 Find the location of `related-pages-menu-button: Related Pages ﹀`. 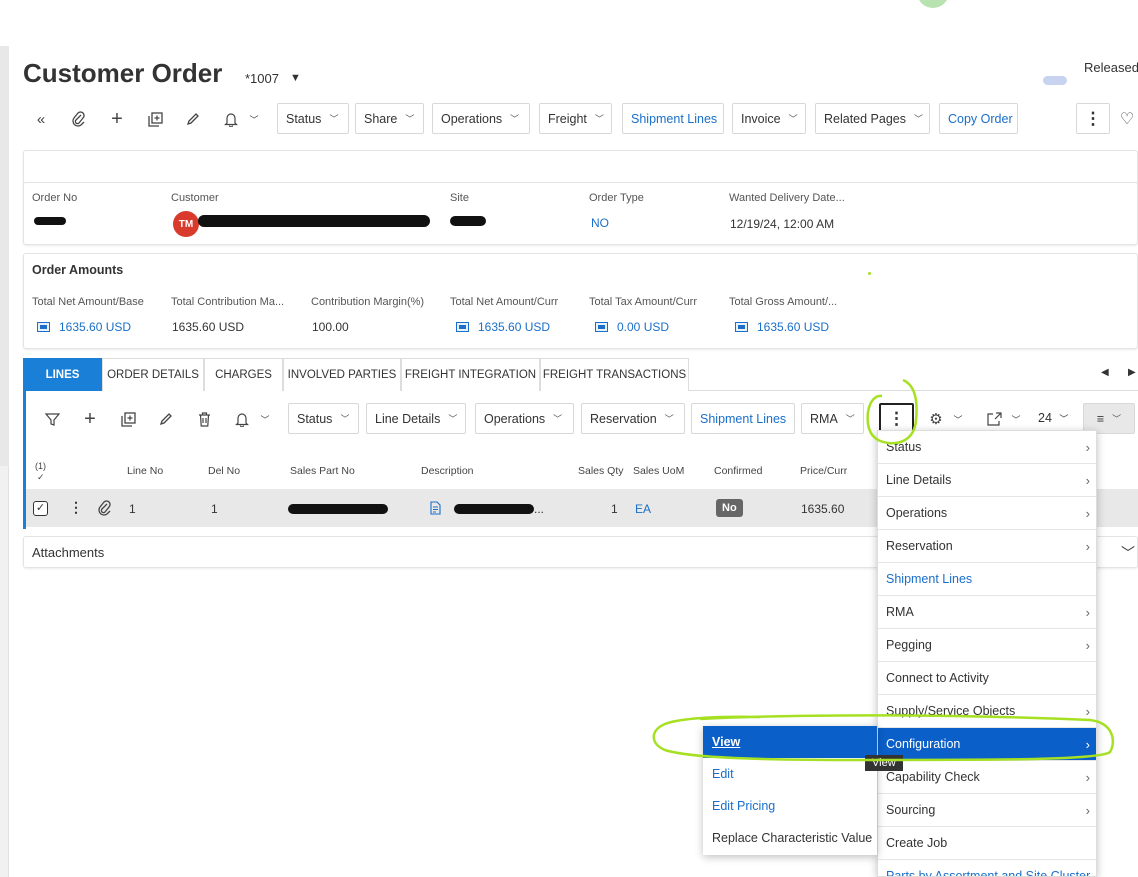

related-pages-menu-button: Related Pages ﹀ is located at coordinates (872, 118).